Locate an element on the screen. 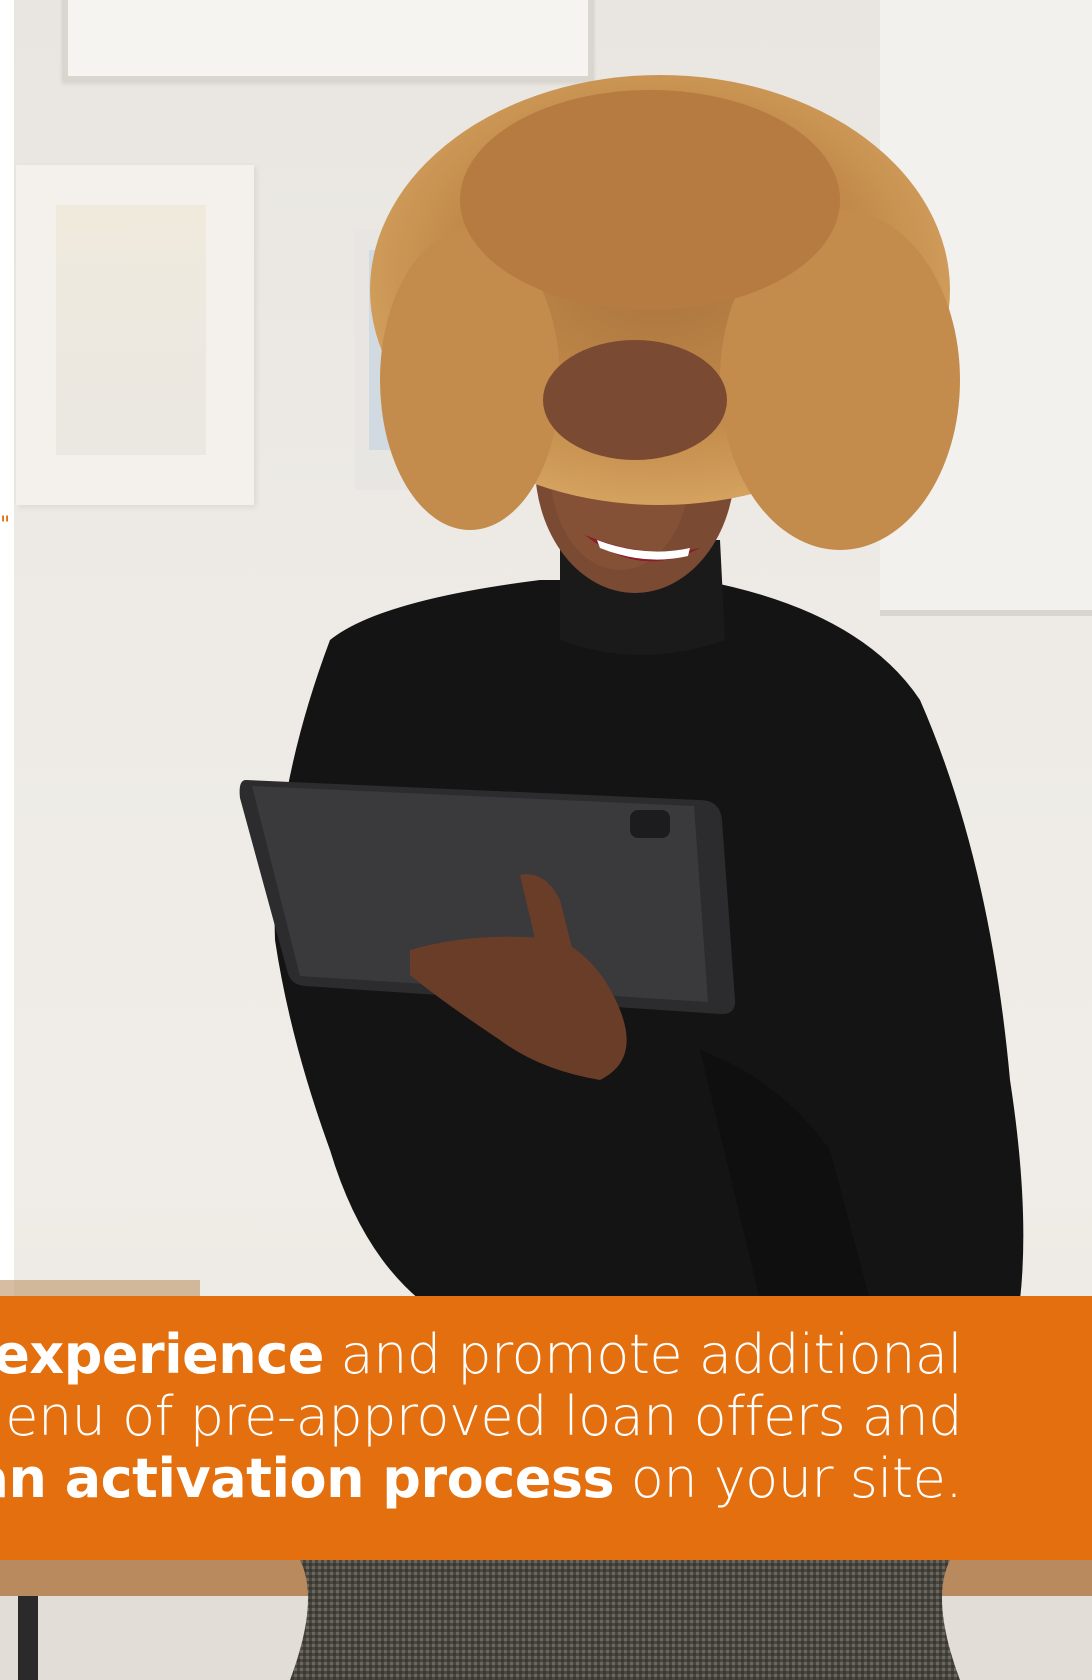 The width and height of the screenshot is (1092, 1680). banner-line-3-bold: d loan activation process is located at coordinates (307, 1478).